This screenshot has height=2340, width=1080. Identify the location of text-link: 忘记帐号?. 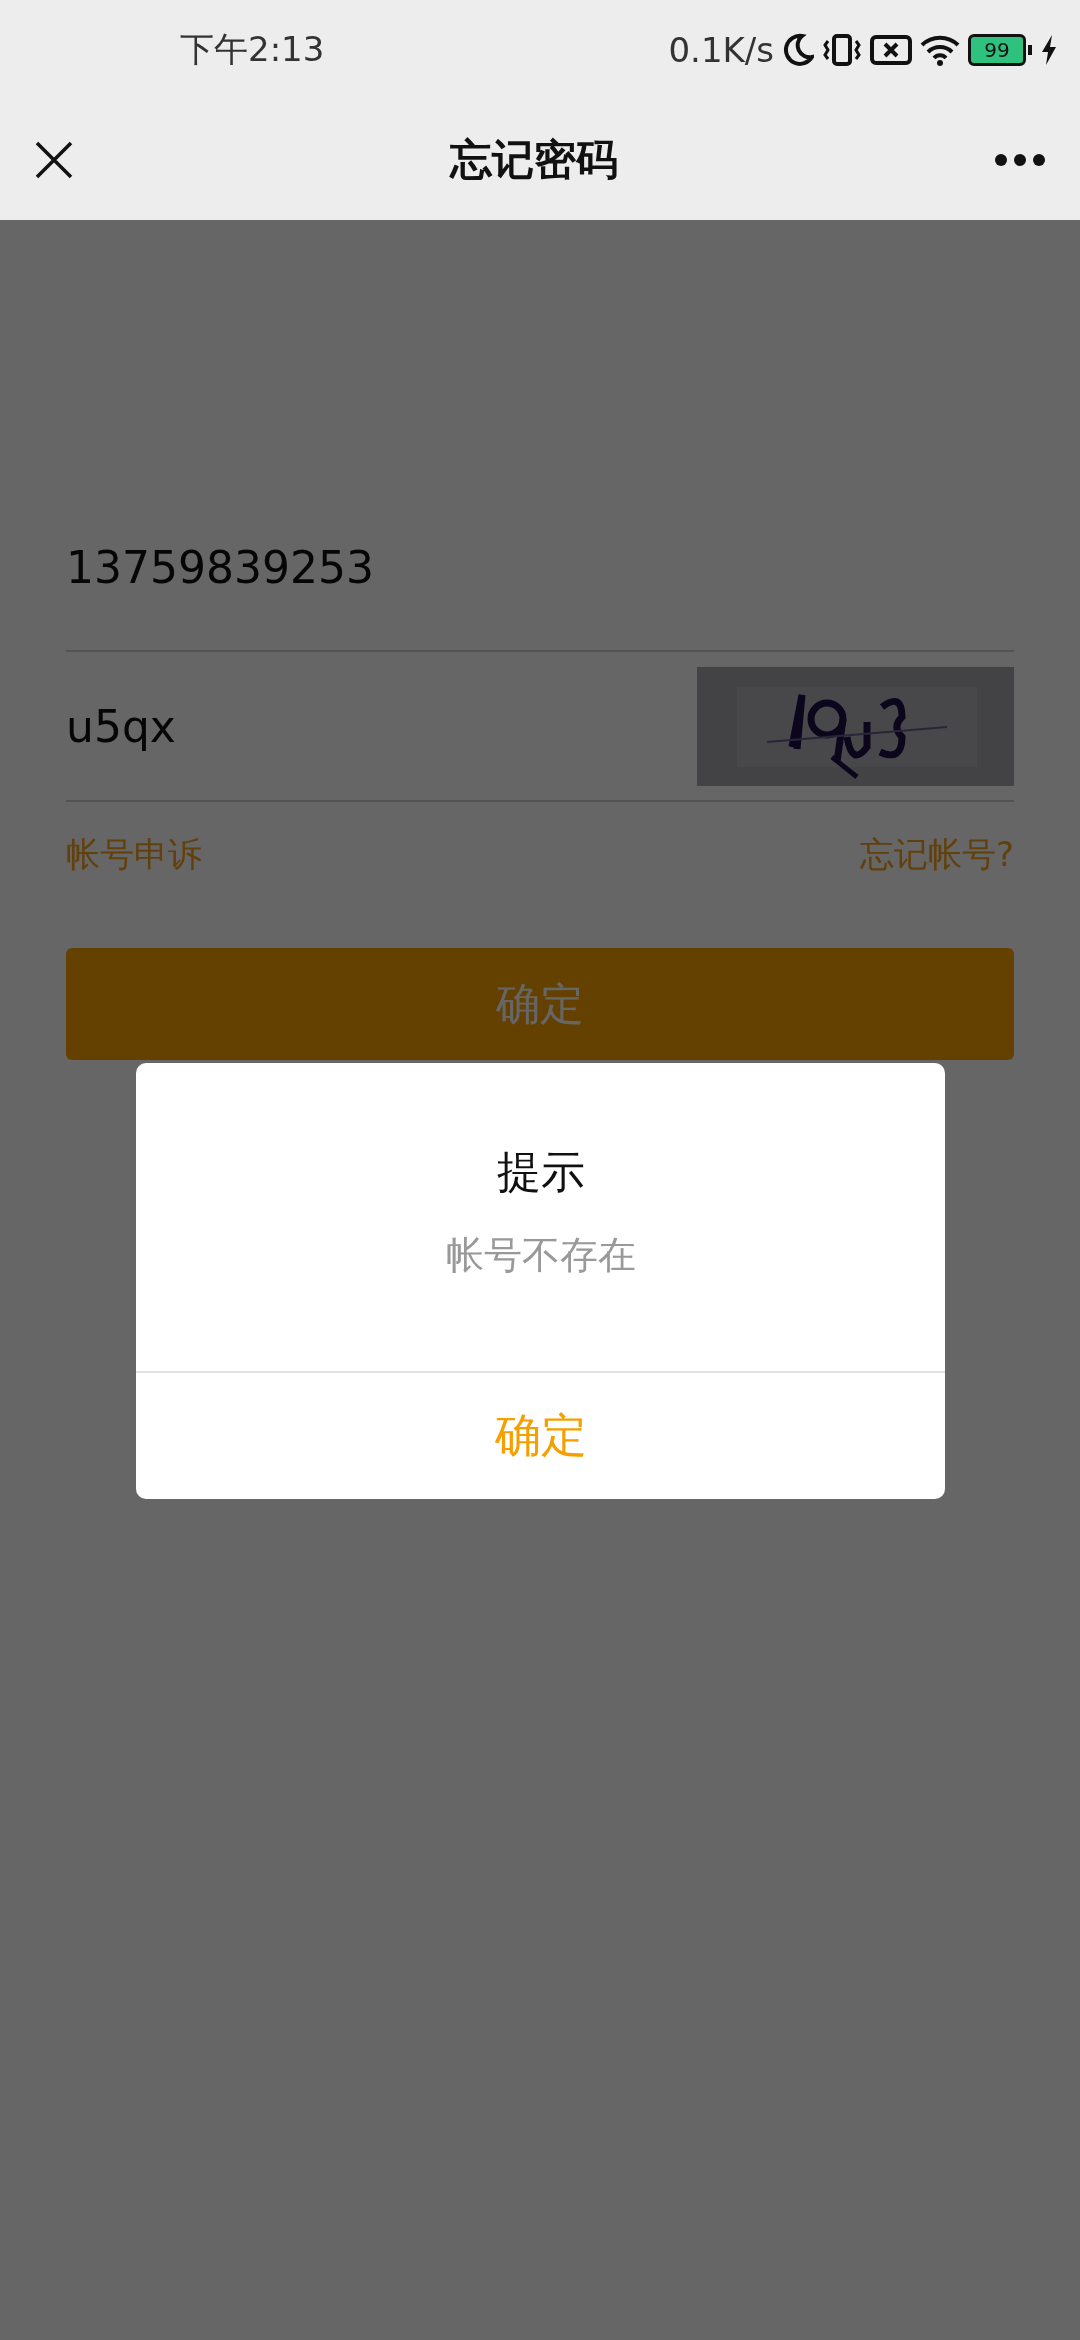
(936, 855).